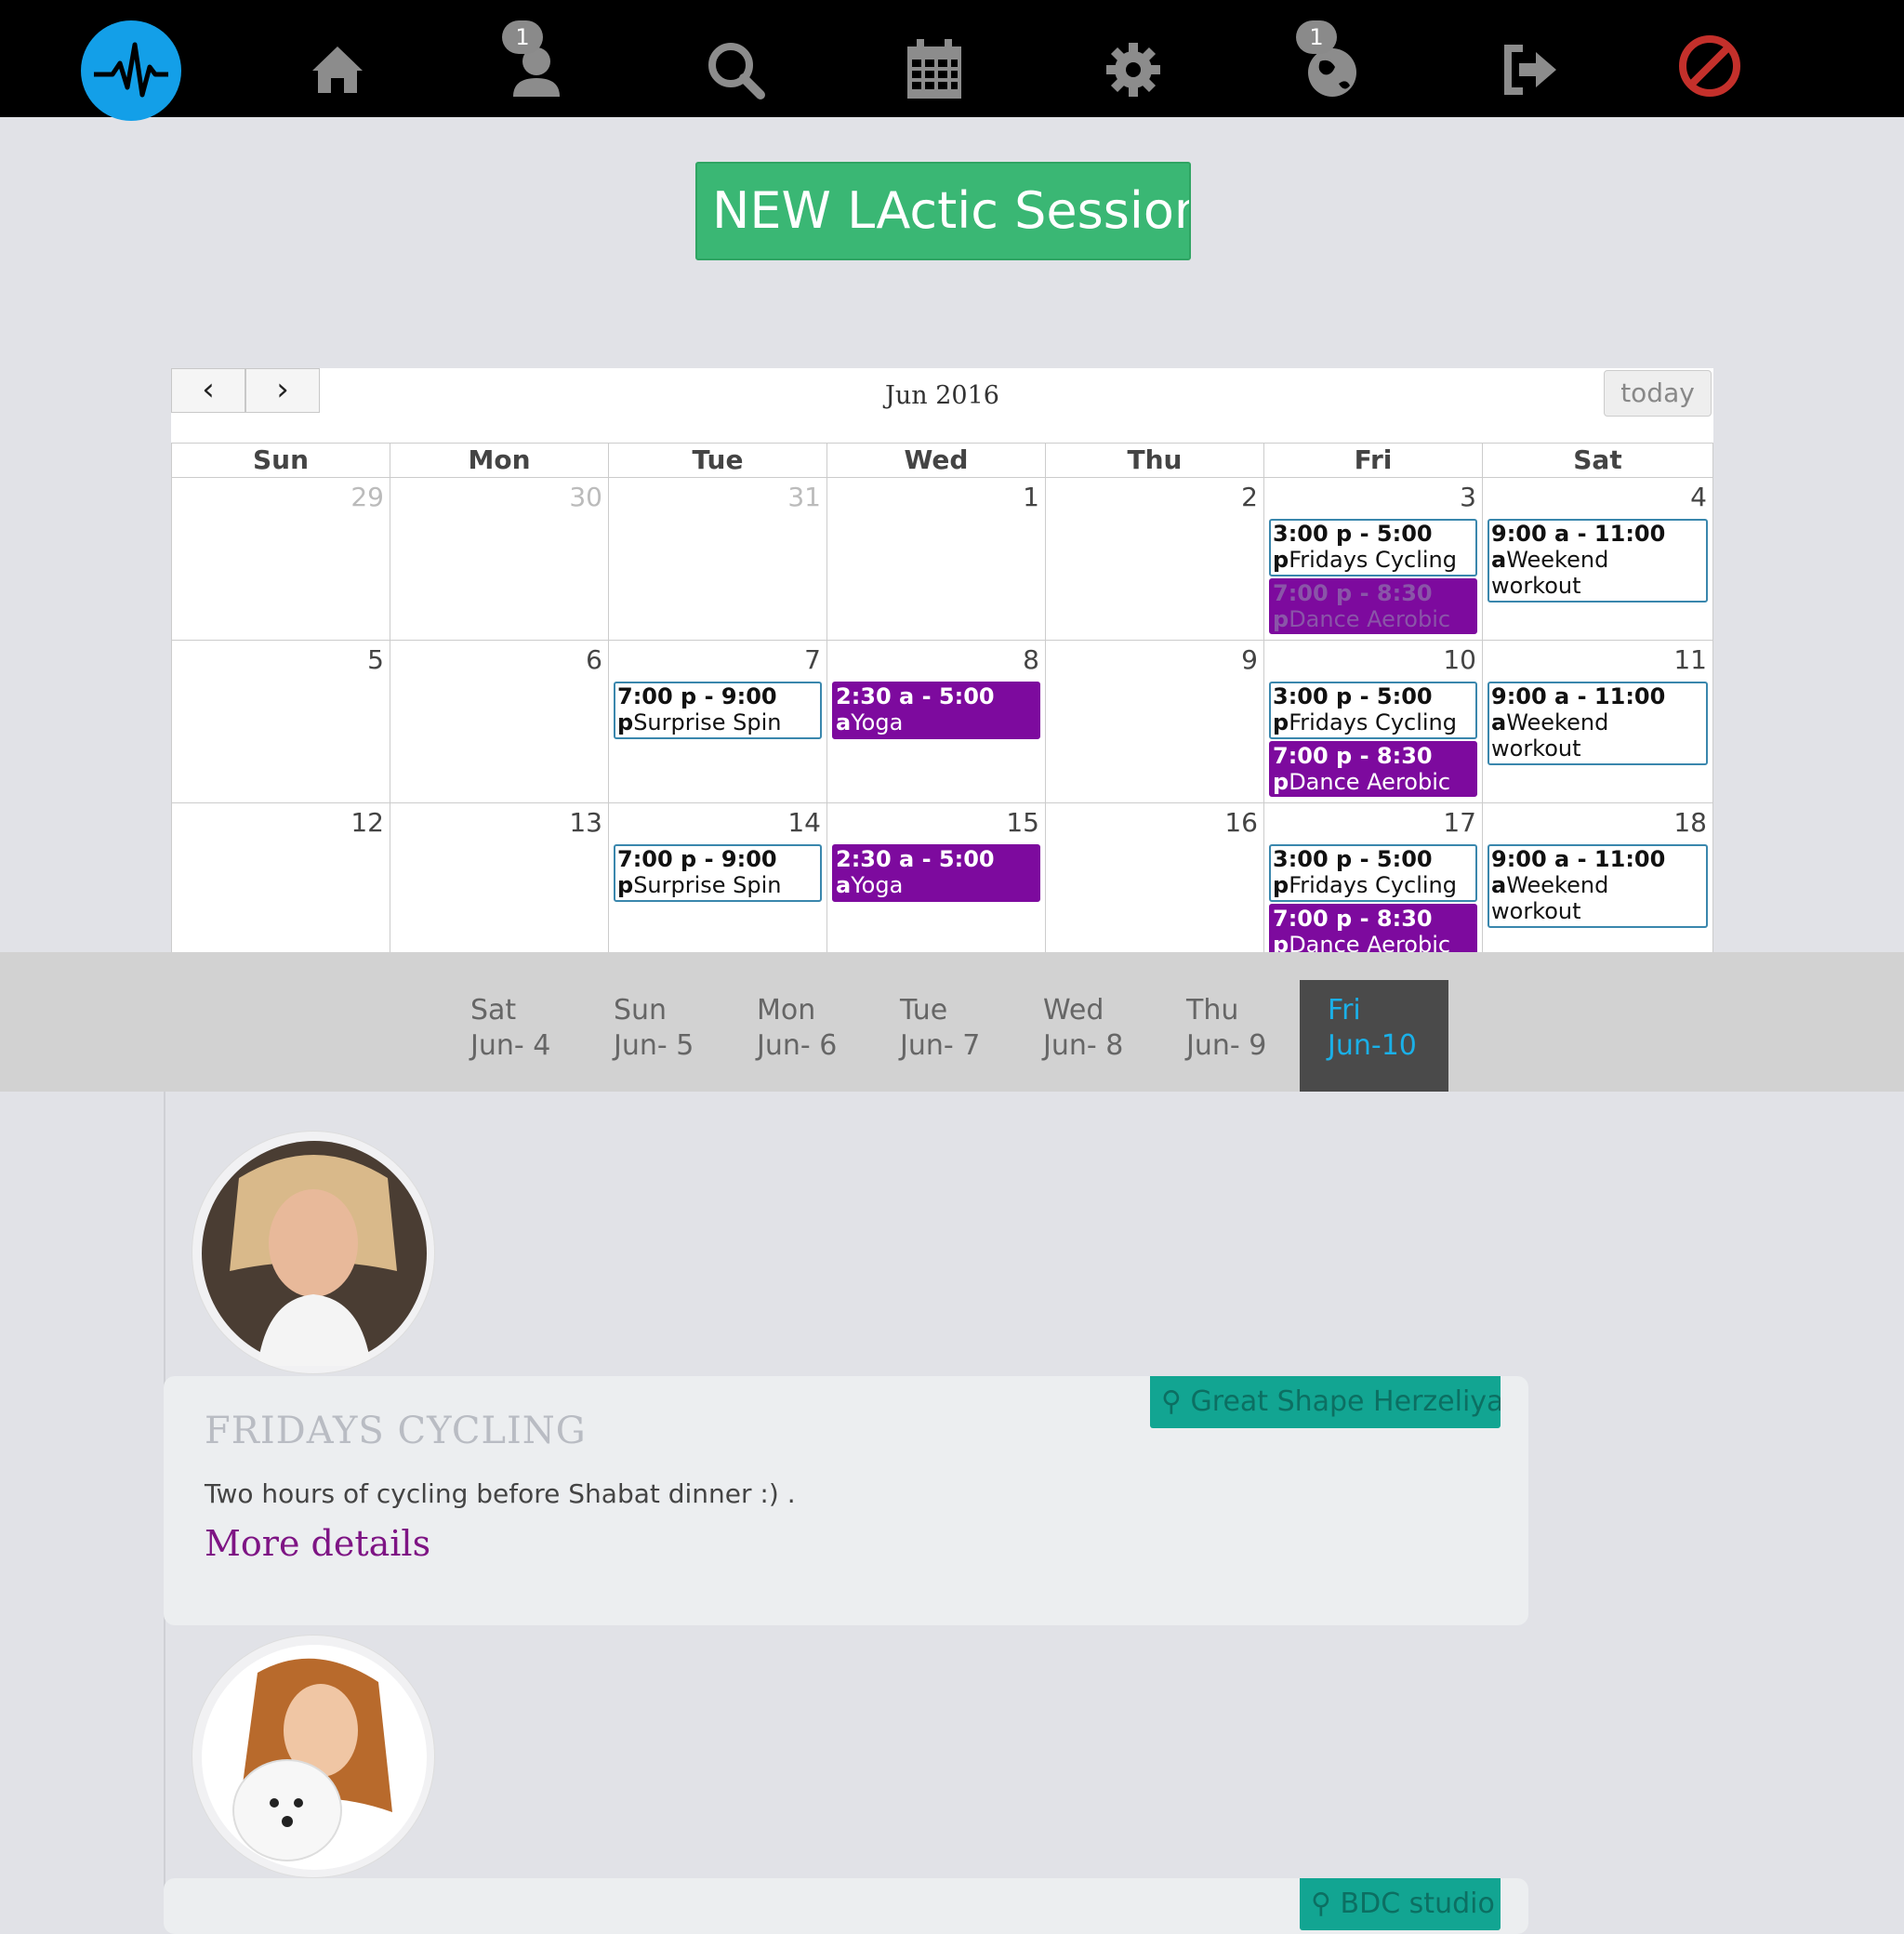 The width and height of the screenshot is (1904, 1934). I want to click on day-cell: 11 9:00 a - 11:00 aWeekend workout, so click(1597, 722).